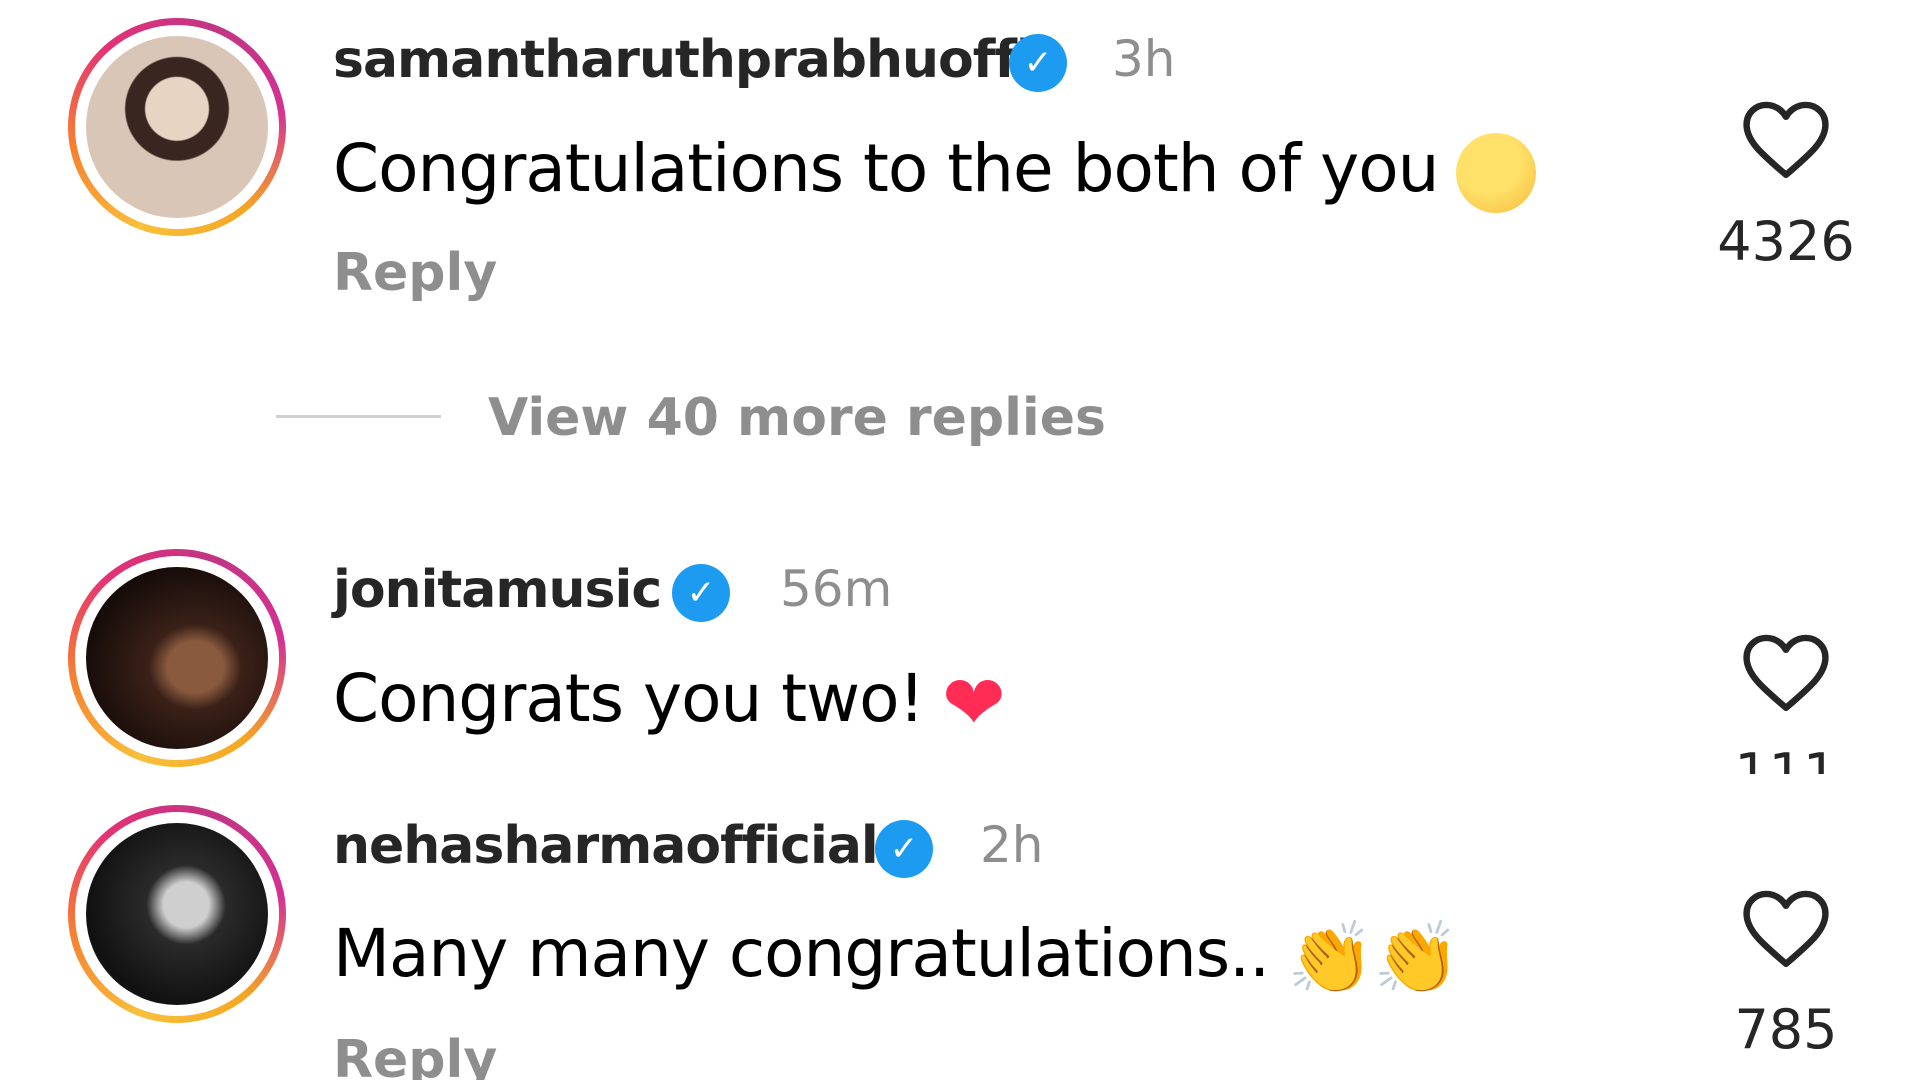 This screenshot has height=1080, width=1920. I want to click on comment-time: 3h, so click(1144, 59).